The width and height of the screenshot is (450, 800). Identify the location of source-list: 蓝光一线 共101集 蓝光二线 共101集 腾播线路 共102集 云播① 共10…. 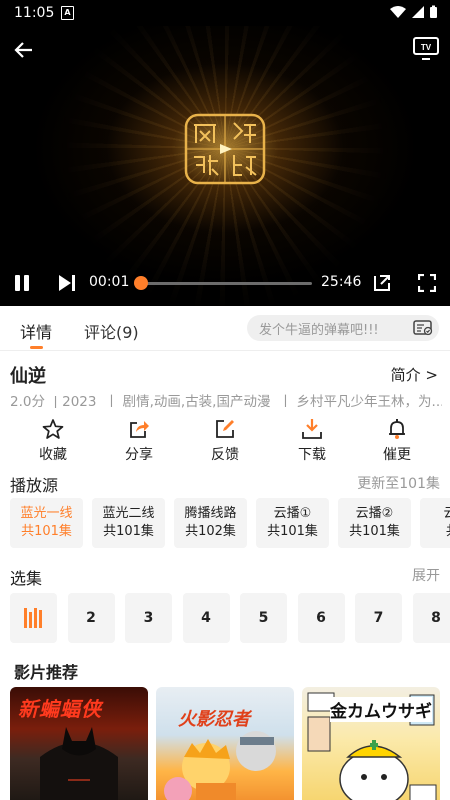
(230, 523).